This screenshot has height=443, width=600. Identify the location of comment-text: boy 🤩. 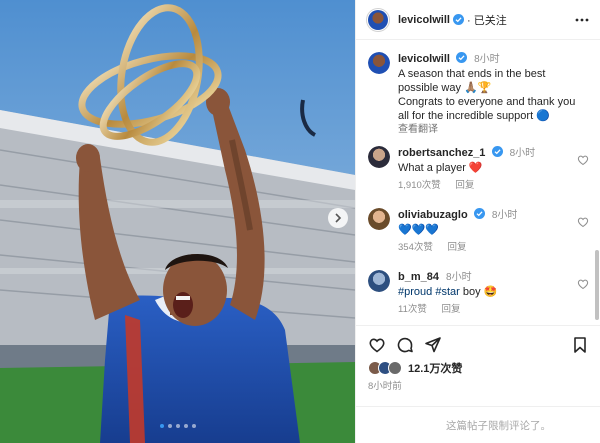
(480, 292).